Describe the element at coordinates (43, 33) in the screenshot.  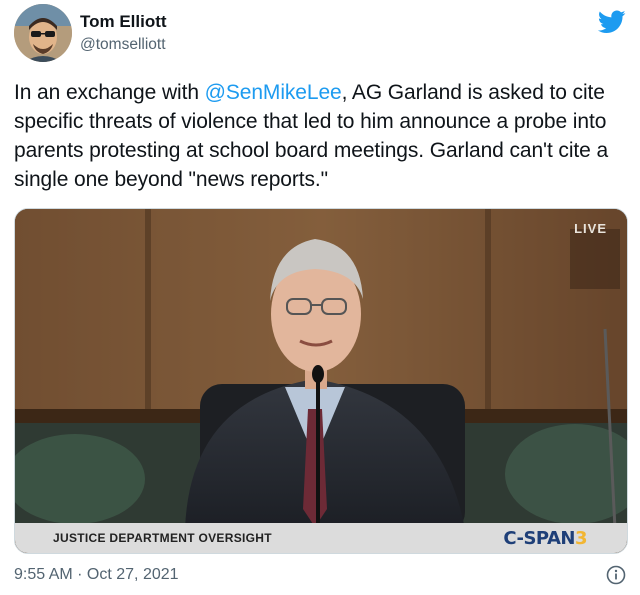
I see `avatar` at that location.